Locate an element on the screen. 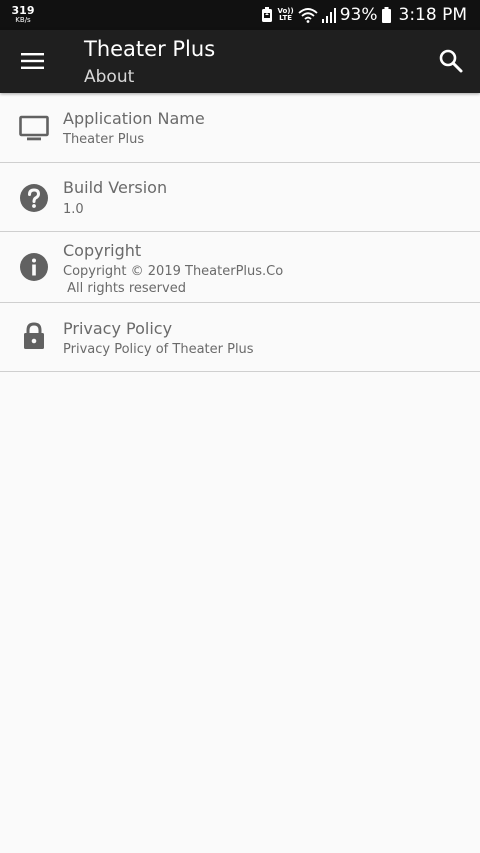 This screenshot has width=480, height=853. search-button is located at coordinates (451, 61).